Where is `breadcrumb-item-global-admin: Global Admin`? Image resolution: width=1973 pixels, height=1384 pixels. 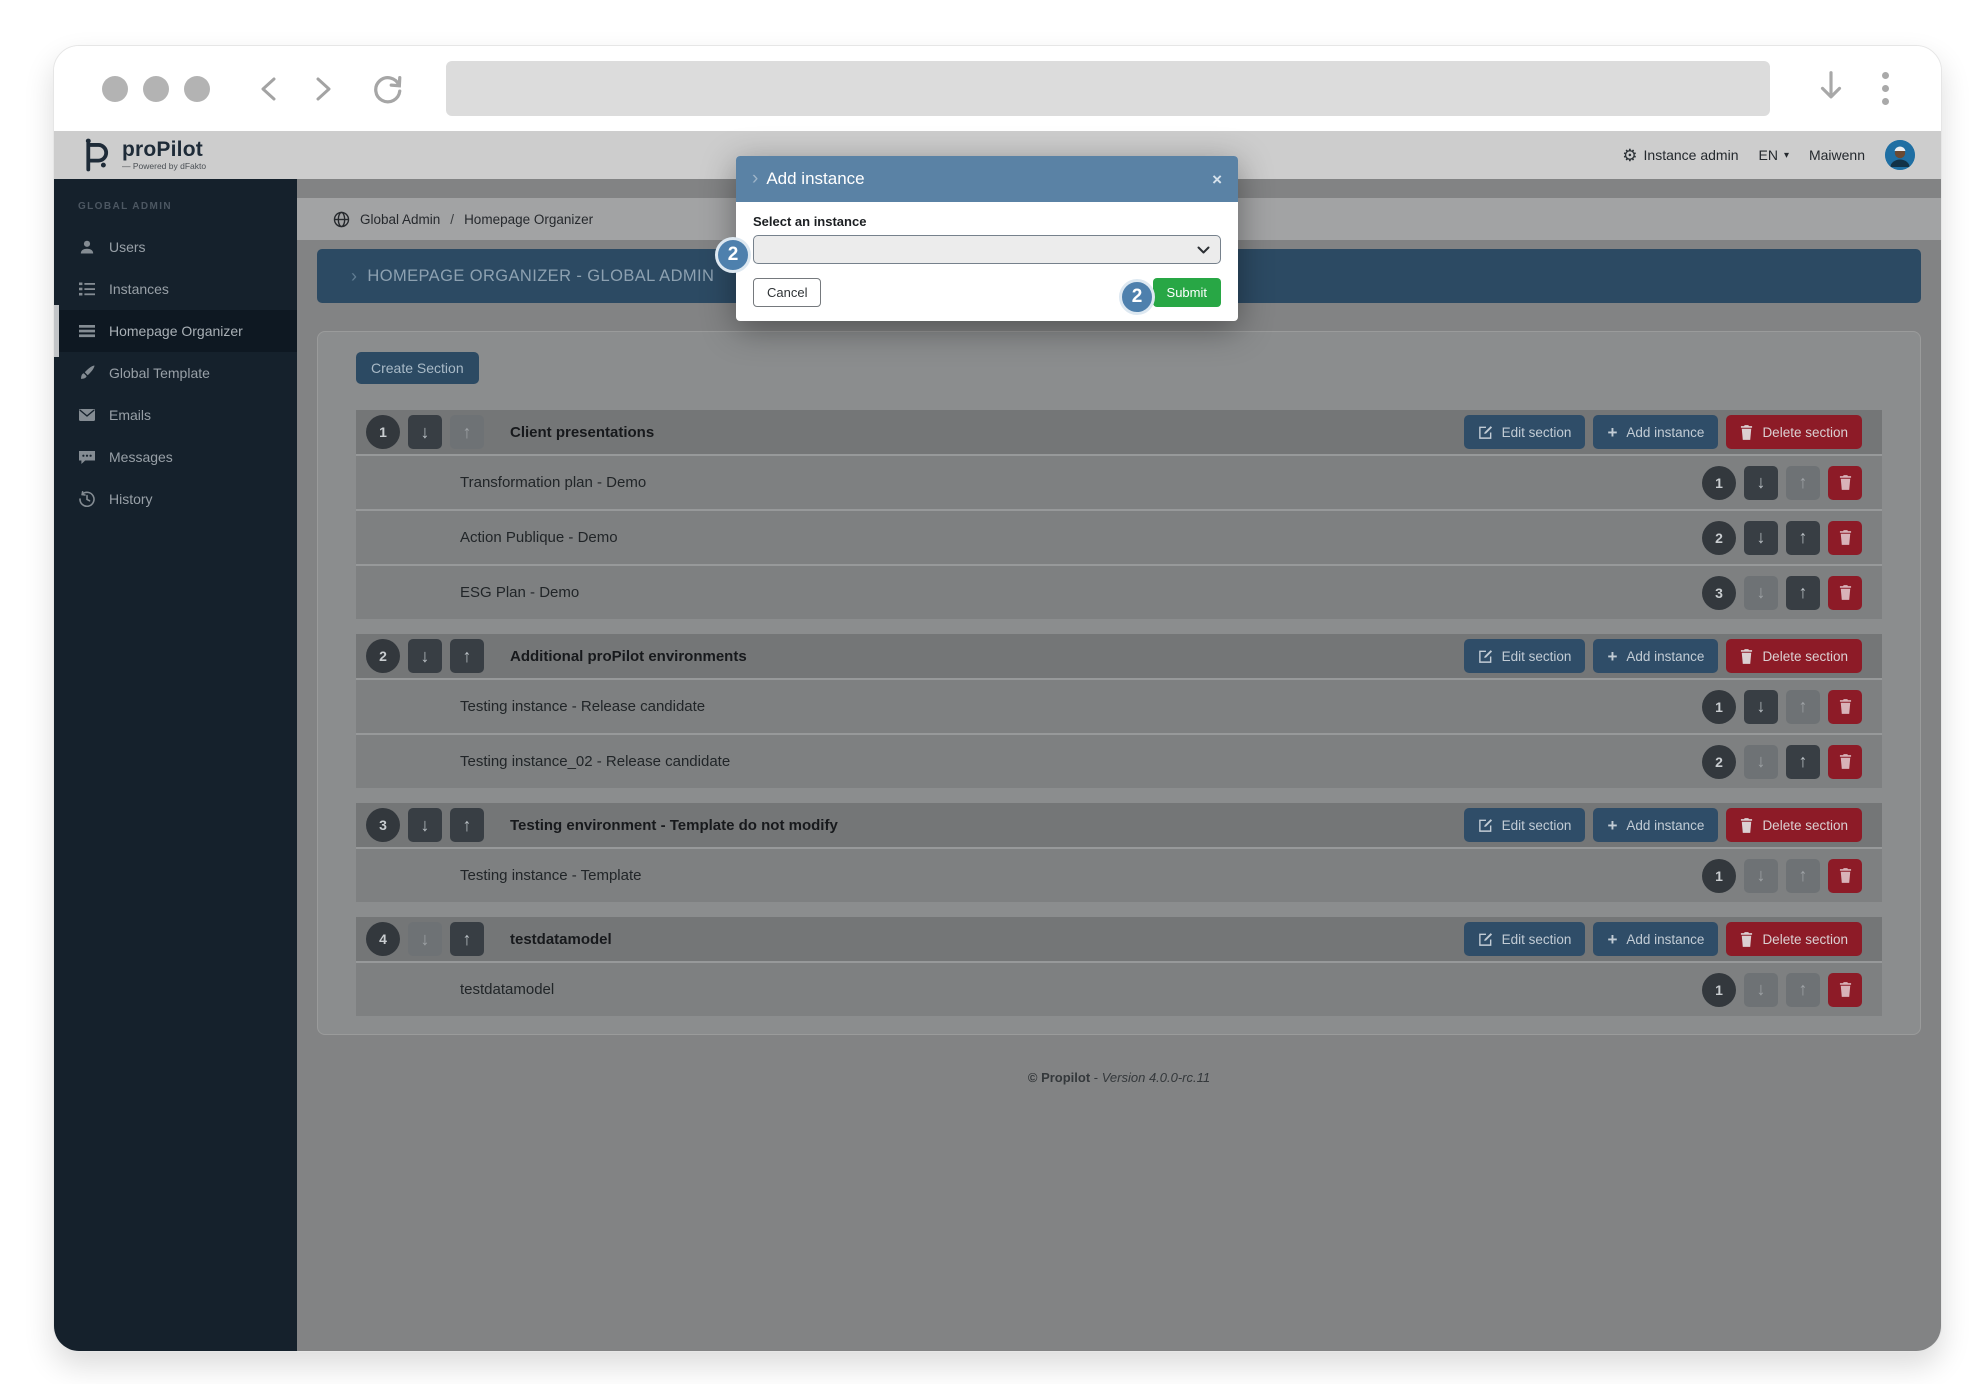 breadcrumb-item-global-admin: Global Admin is located at coordinates (400, 219).